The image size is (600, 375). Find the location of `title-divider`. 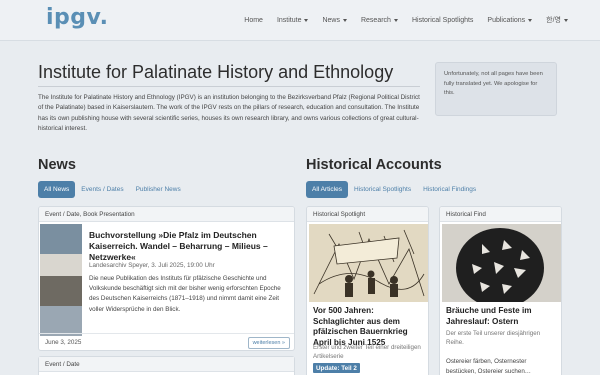

title-divider is located at coordinates (229, 86).